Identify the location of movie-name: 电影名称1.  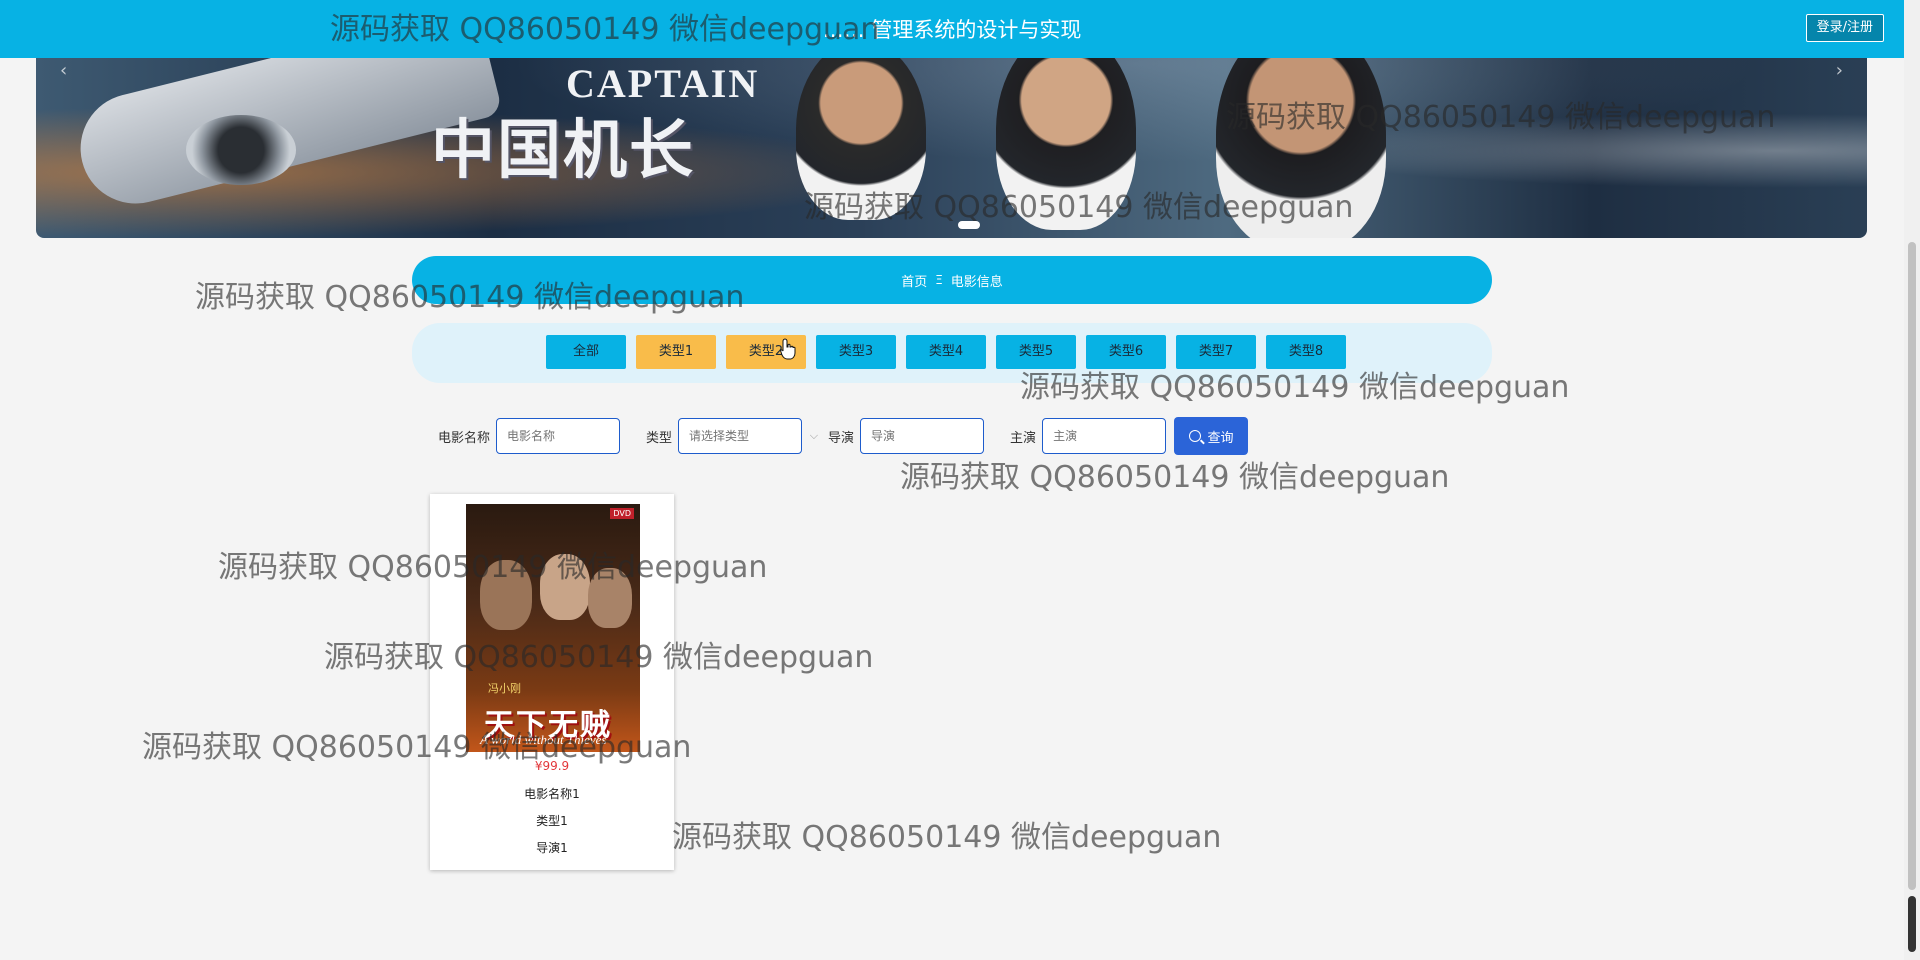
(552, 794).